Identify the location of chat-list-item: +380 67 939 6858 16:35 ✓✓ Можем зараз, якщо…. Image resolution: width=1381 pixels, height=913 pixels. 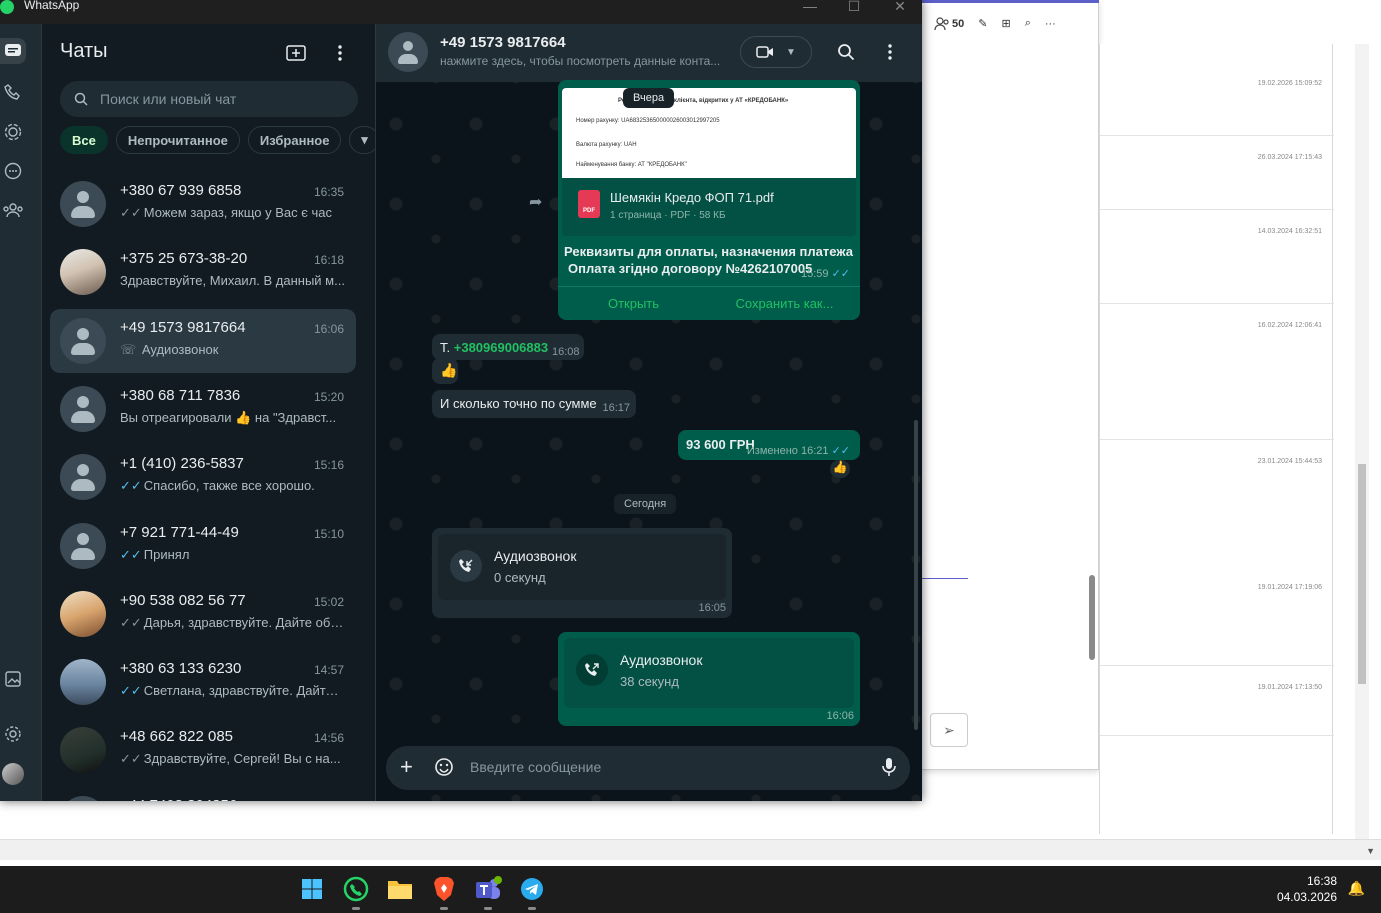
(203, 204).